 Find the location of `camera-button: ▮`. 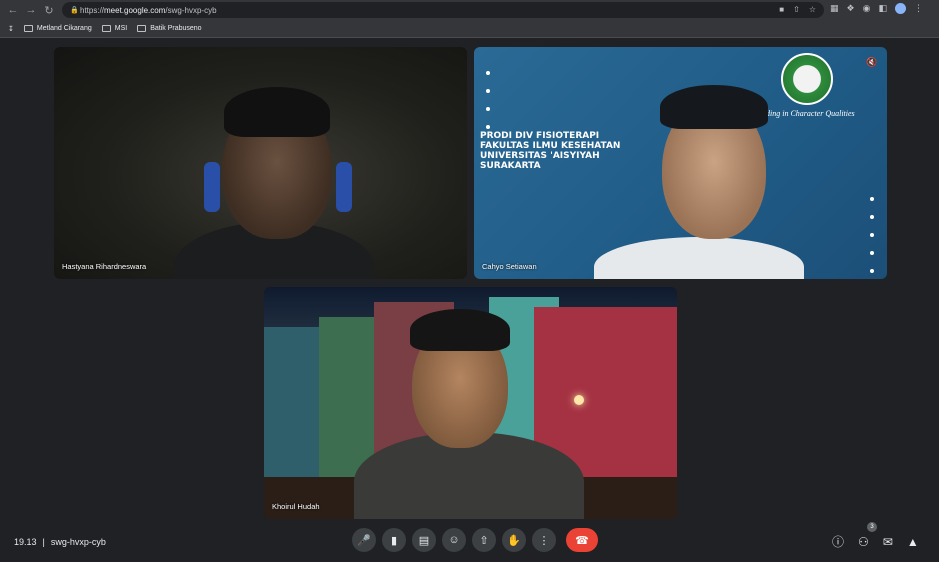

camera-button: ▮ is located at coordinates (394, 540).